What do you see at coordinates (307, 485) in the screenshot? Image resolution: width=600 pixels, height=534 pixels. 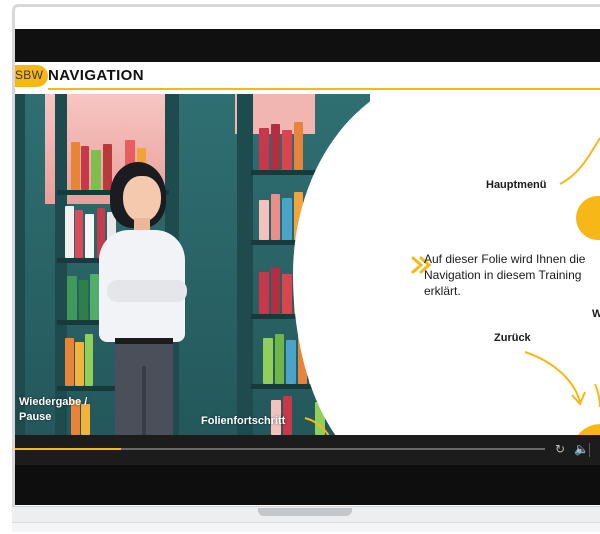 I see `player-bottom-bar` at bounding box center [307, 485].